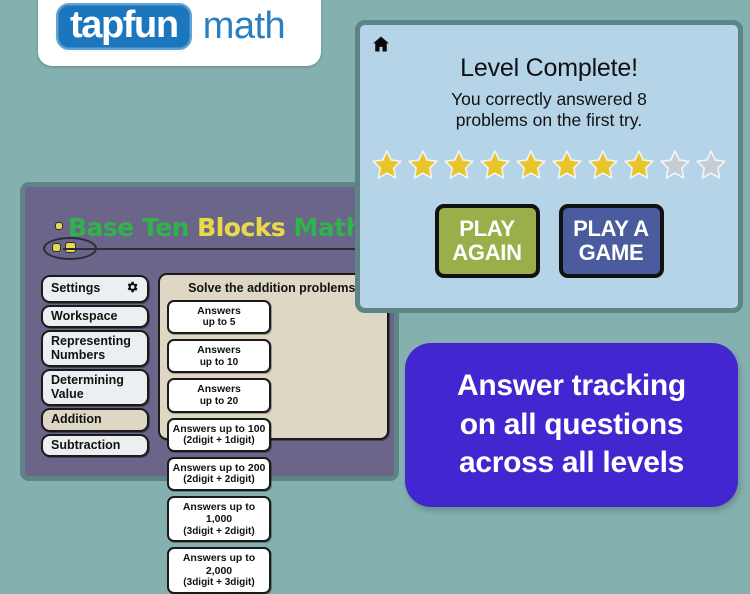  What do you see at coordinates (549, 99) in the screenshot?
I see `dialog-subtitle-line1: You correctly answered 8` at bounding box center [549, 99].